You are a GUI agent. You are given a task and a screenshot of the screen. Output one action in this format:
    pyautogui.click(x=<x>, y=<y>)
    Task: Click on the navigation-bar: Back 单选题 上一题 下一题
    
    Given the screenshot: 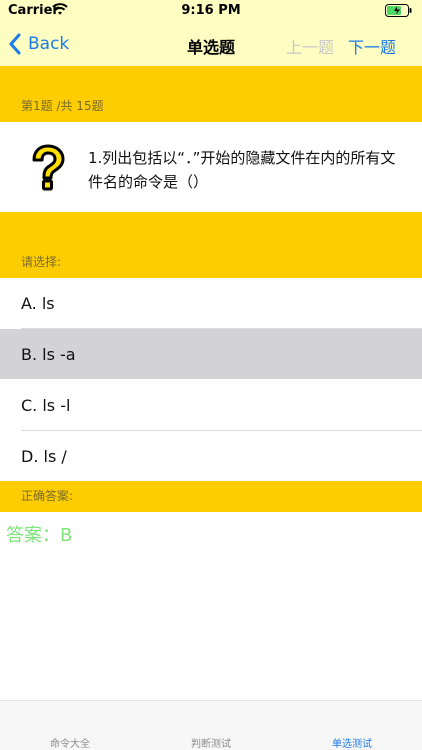 What is the action you would take?
    pyautogui.click(x=211, y=44)
    